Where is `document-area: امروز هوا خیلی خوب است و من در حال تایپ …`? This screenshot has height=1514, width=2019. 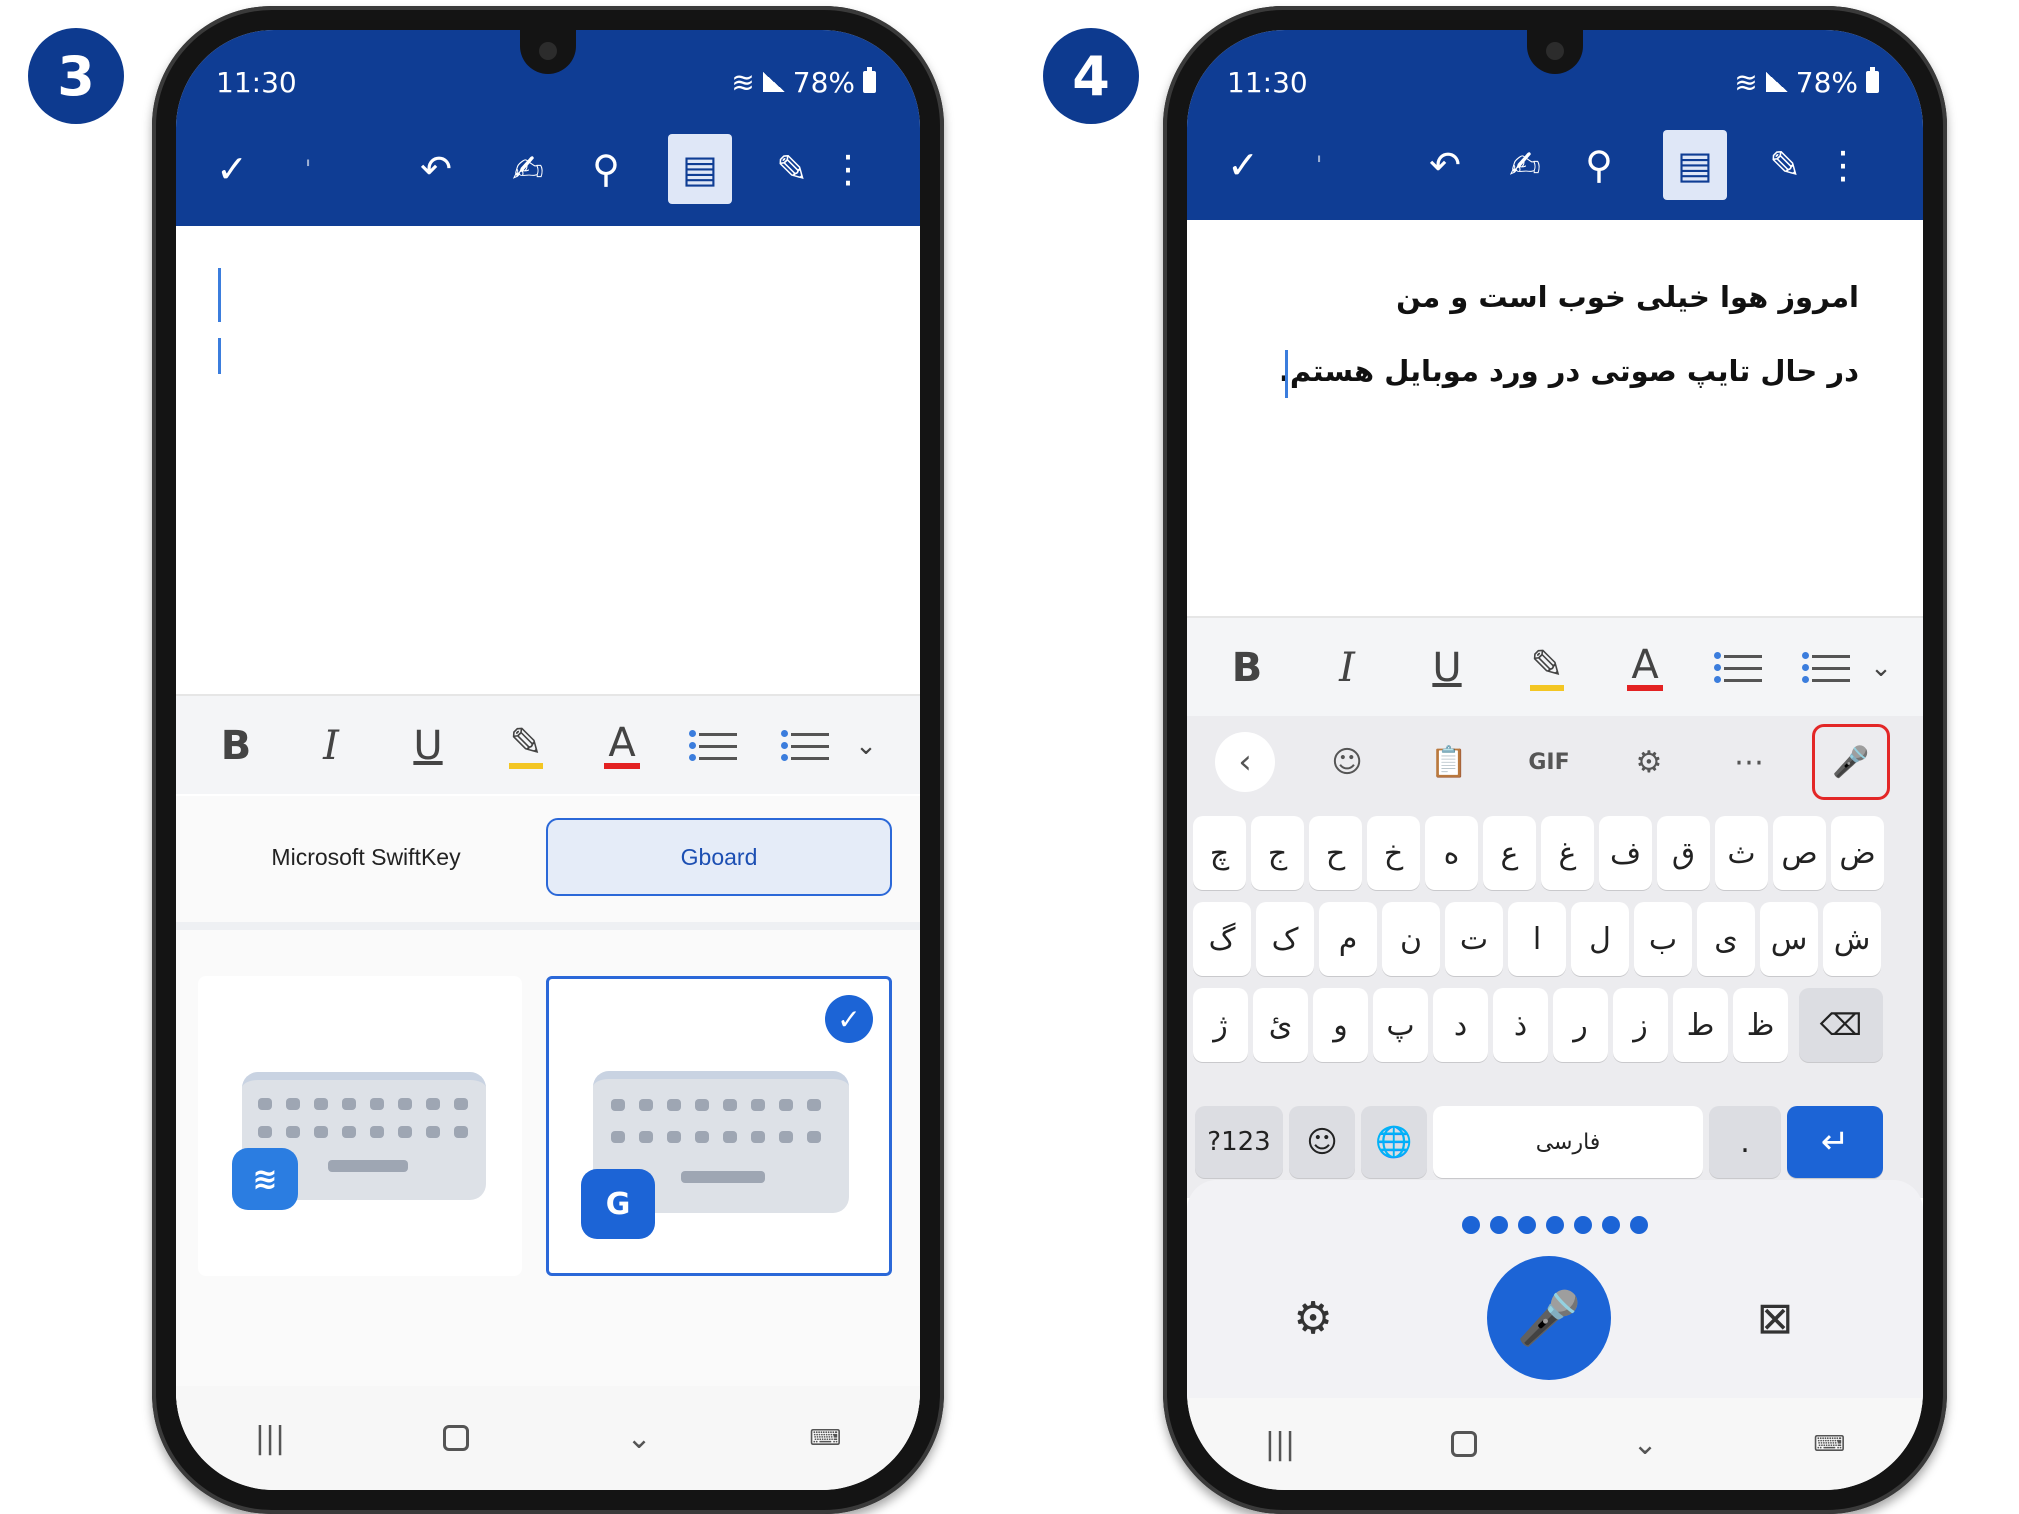
document-area: امروز هوا خیلی خوب است و من در حال تایپ … is located at coordinates (1555, 418).